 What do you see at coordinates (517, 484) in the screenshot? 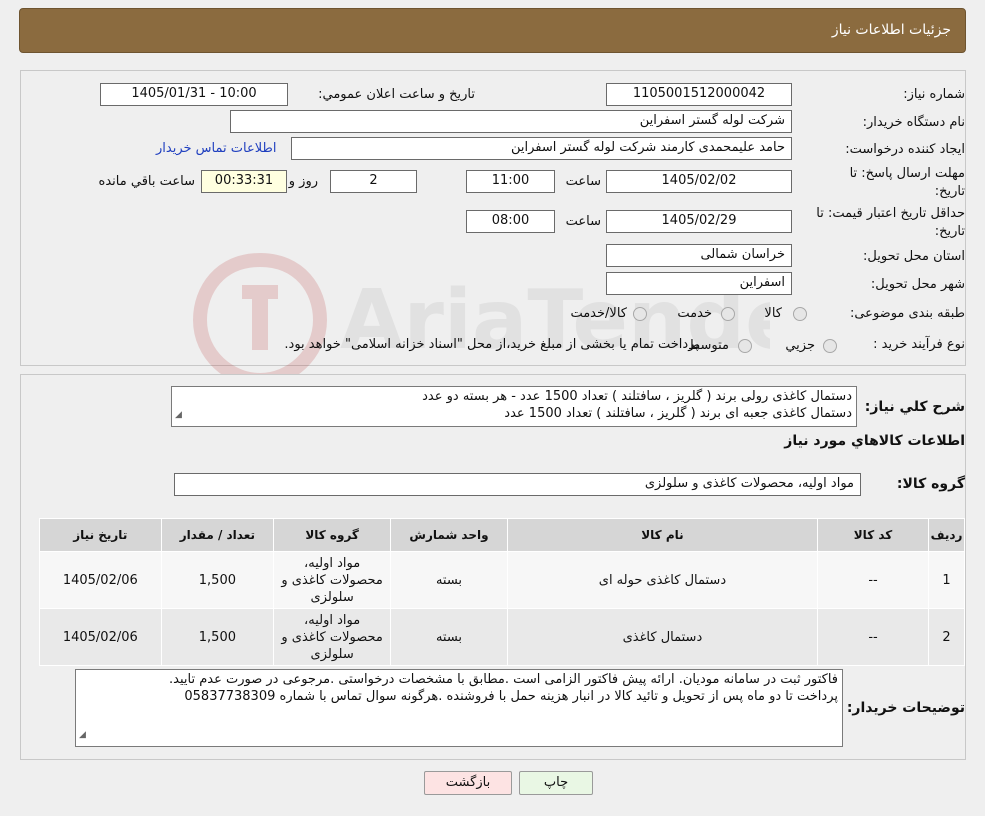
I see `goods-group-field: مواد اولیه، محصولات کاغذی و سلولزی` at bounding box center [517, 484].